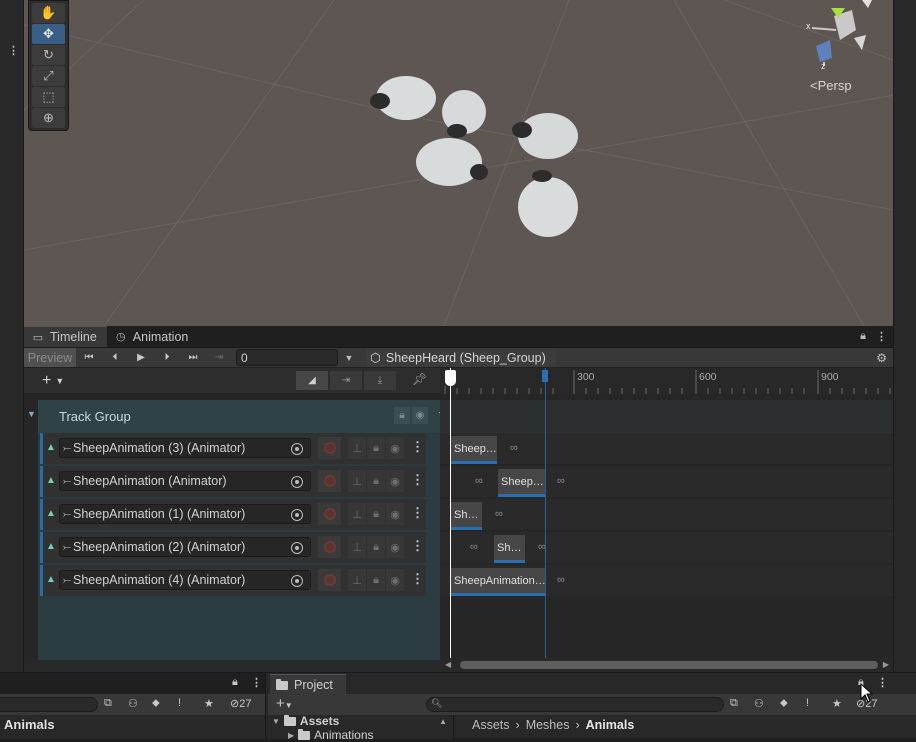 The image size is (916, 742). I want to click on ripple-mode-button: ◢, so click(312, 380).